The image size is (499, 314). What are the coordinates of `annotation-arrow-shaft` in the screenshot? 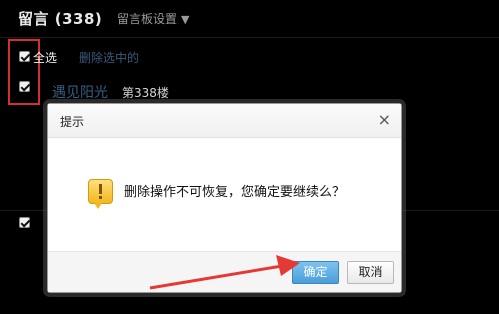 It's located at (216, 277).